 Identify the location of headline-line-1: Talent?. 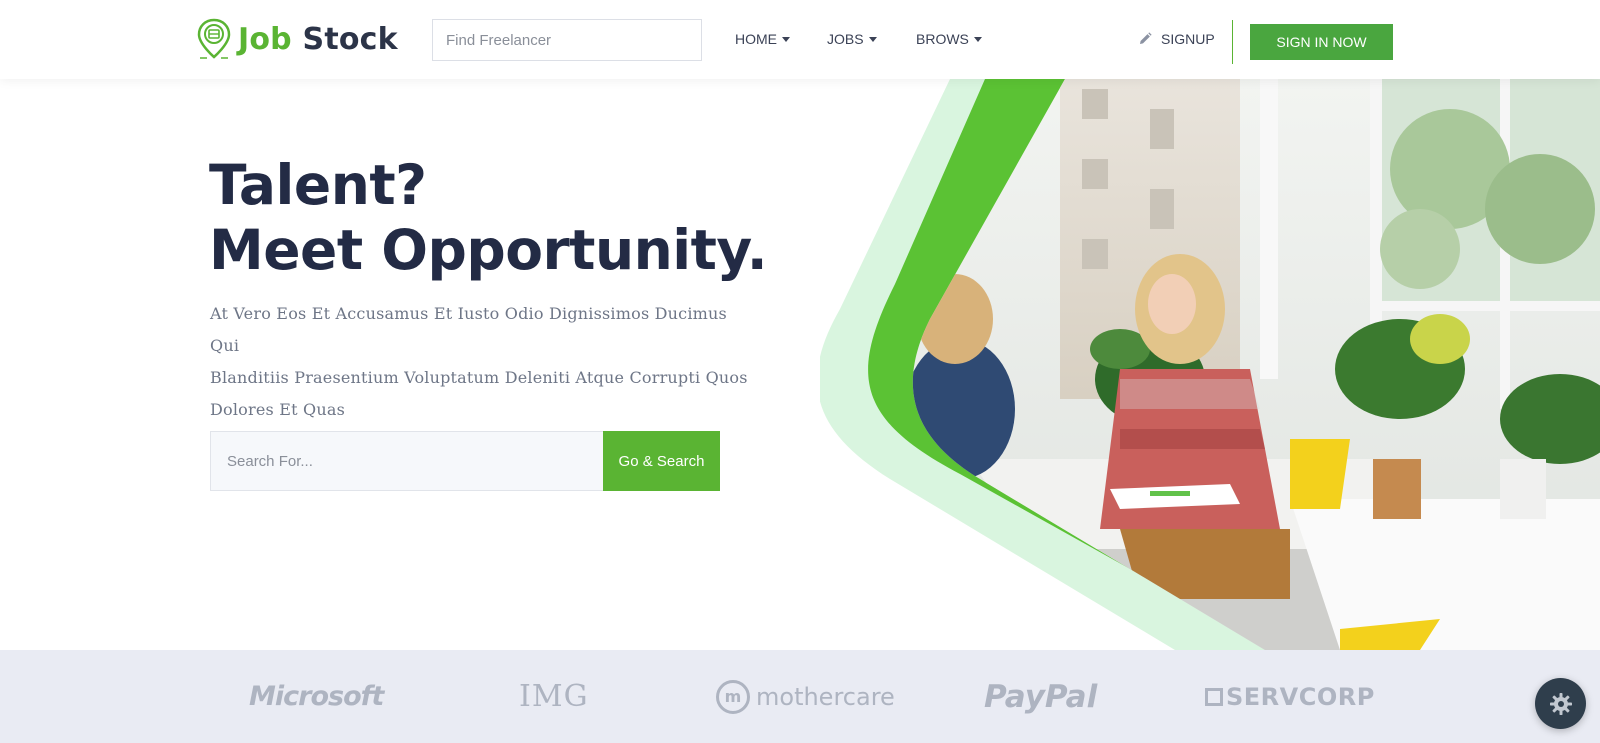
(318, 185).